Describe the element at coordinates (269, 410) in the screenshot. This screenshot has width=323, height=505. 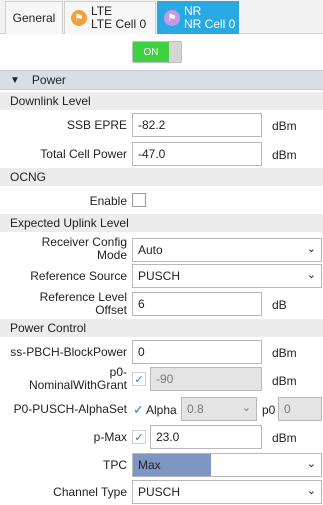
I see `p0-label: p0` at that location.